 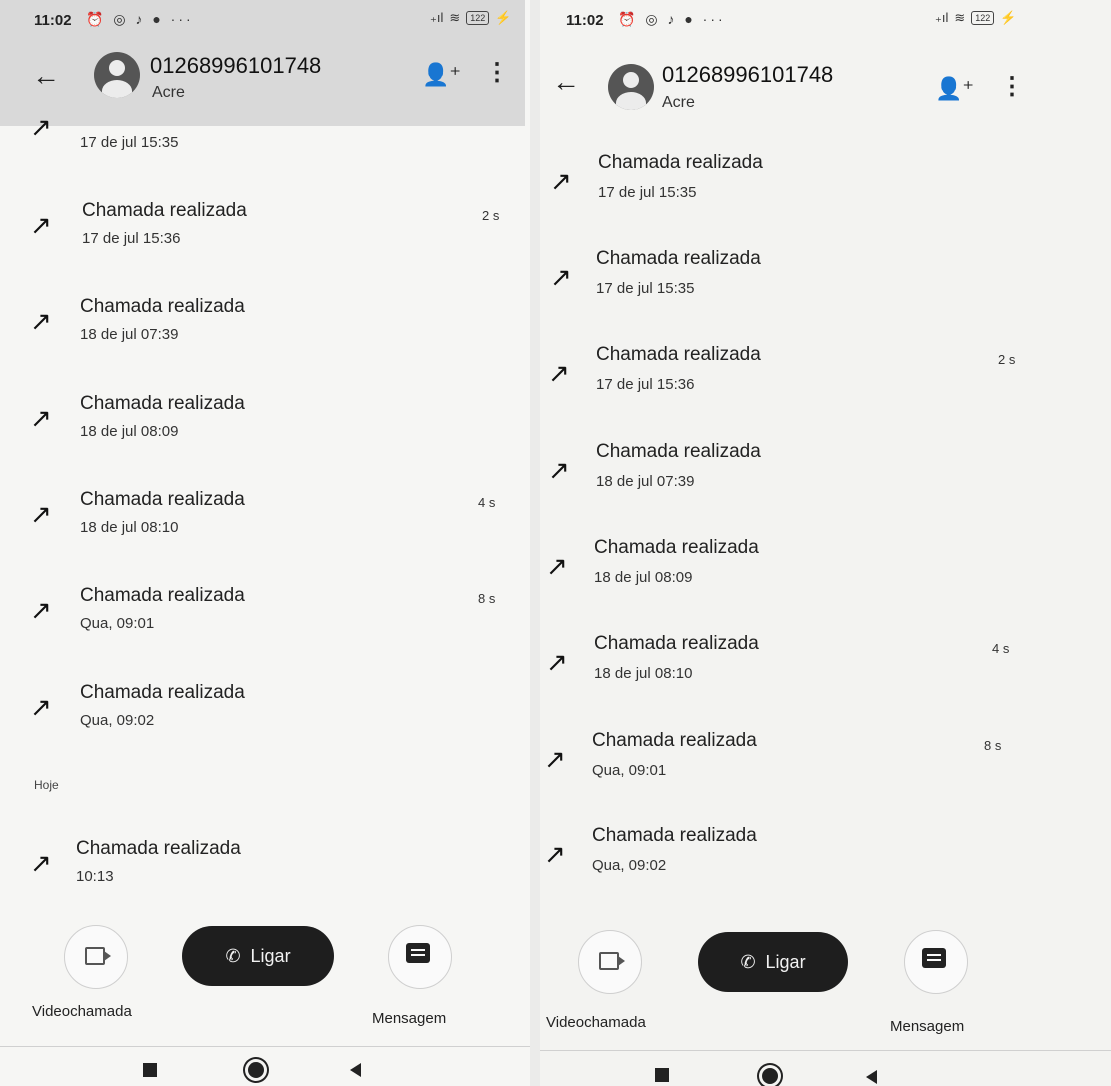 What do you see at coordinates (934, 958) in the screenshot?
I see `message-icon` at bounding box center [934, 958].